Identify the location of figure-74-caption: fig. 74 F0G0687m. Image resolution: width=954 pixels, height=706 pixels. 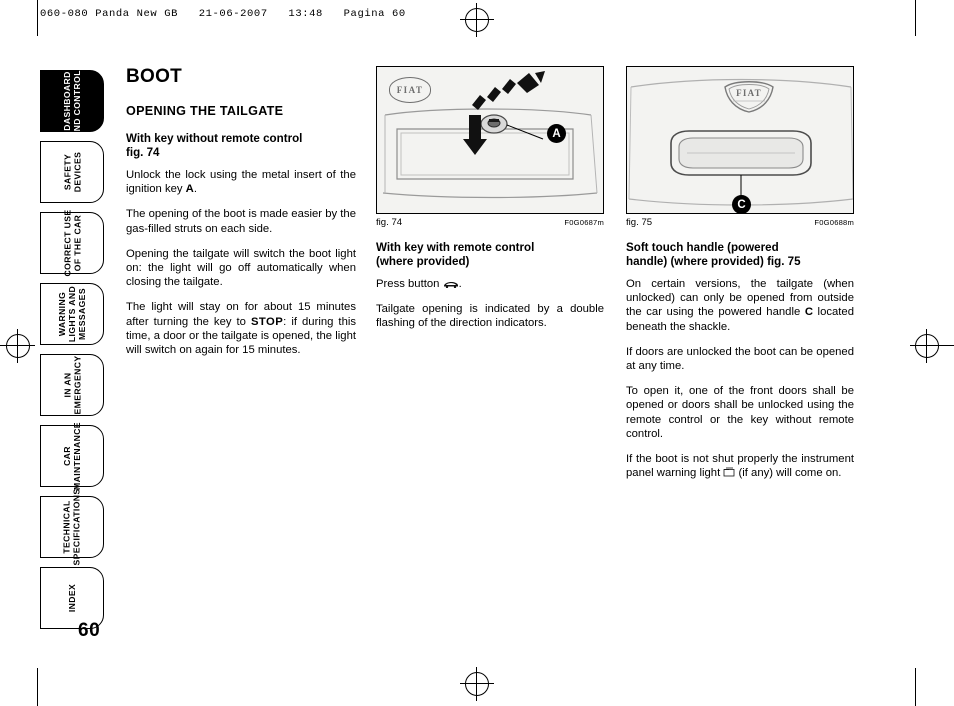
(490, 222).